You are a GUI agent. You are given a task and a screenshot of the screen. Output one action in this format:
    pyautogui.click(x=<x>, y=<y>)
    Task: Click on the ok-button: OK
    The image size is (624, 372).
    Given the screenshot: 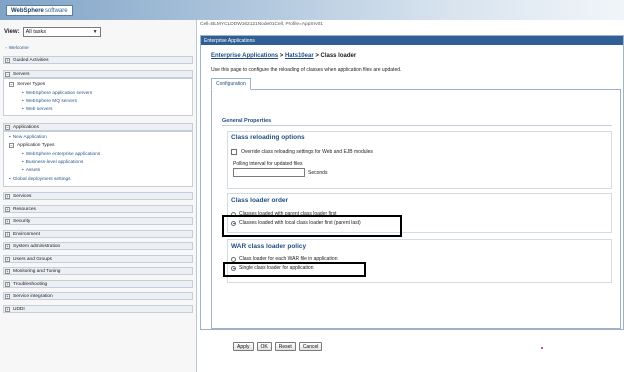 What is the action you would take?
    pyautogui.click(x=264, y=346)
    